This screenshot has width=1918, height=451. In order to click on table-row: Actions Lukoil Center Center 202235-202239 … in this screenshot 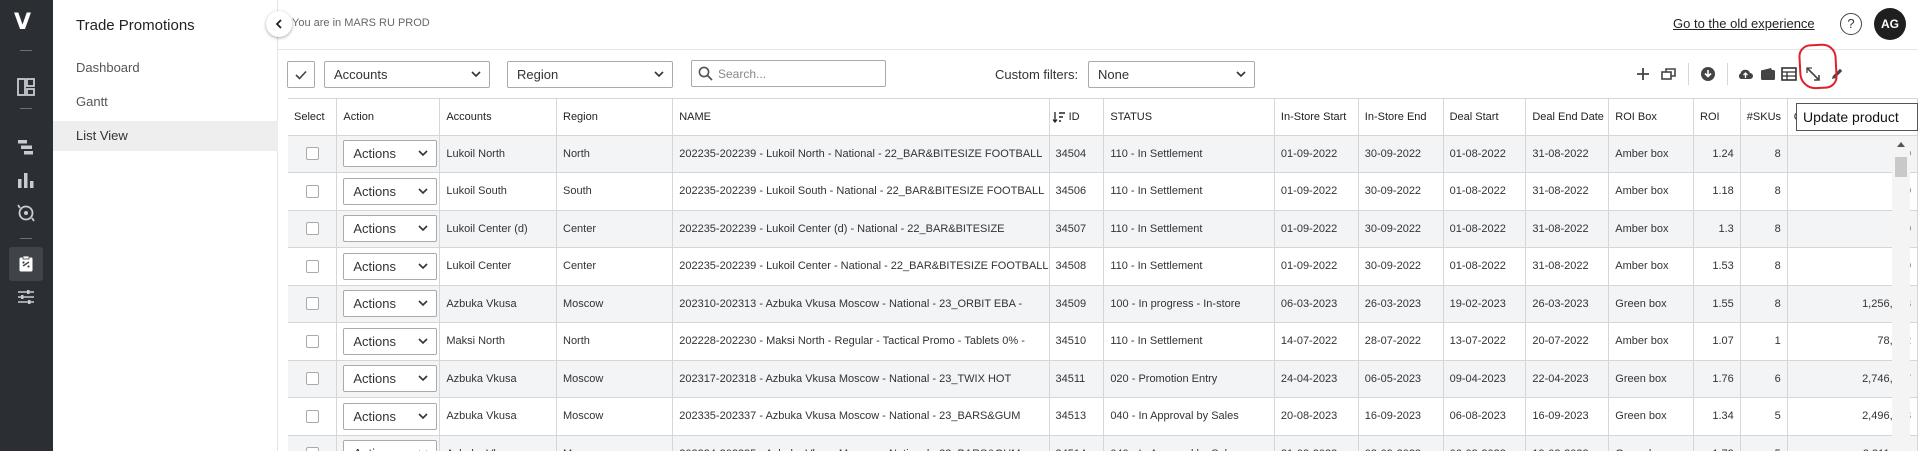, I will do `click(1103, 266)`.